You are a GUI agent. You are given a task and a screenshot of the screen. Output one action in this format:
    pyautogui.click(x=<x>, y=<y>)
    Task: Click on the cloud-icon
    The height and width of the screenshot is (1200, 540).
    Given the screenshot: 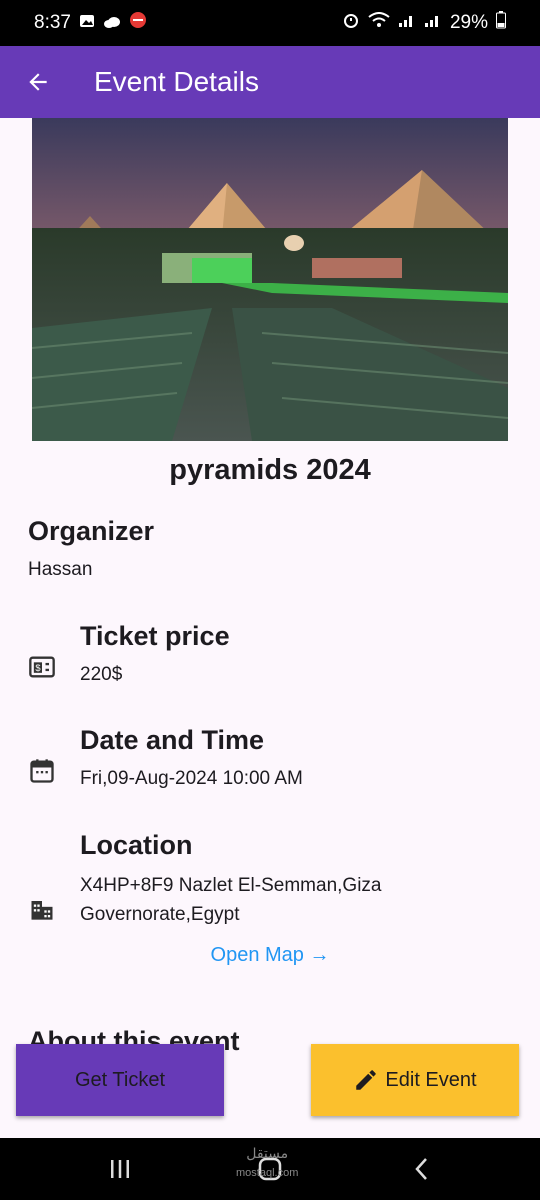 What is the action you would take?
    pyautogui.click(x=112, y=23)
    